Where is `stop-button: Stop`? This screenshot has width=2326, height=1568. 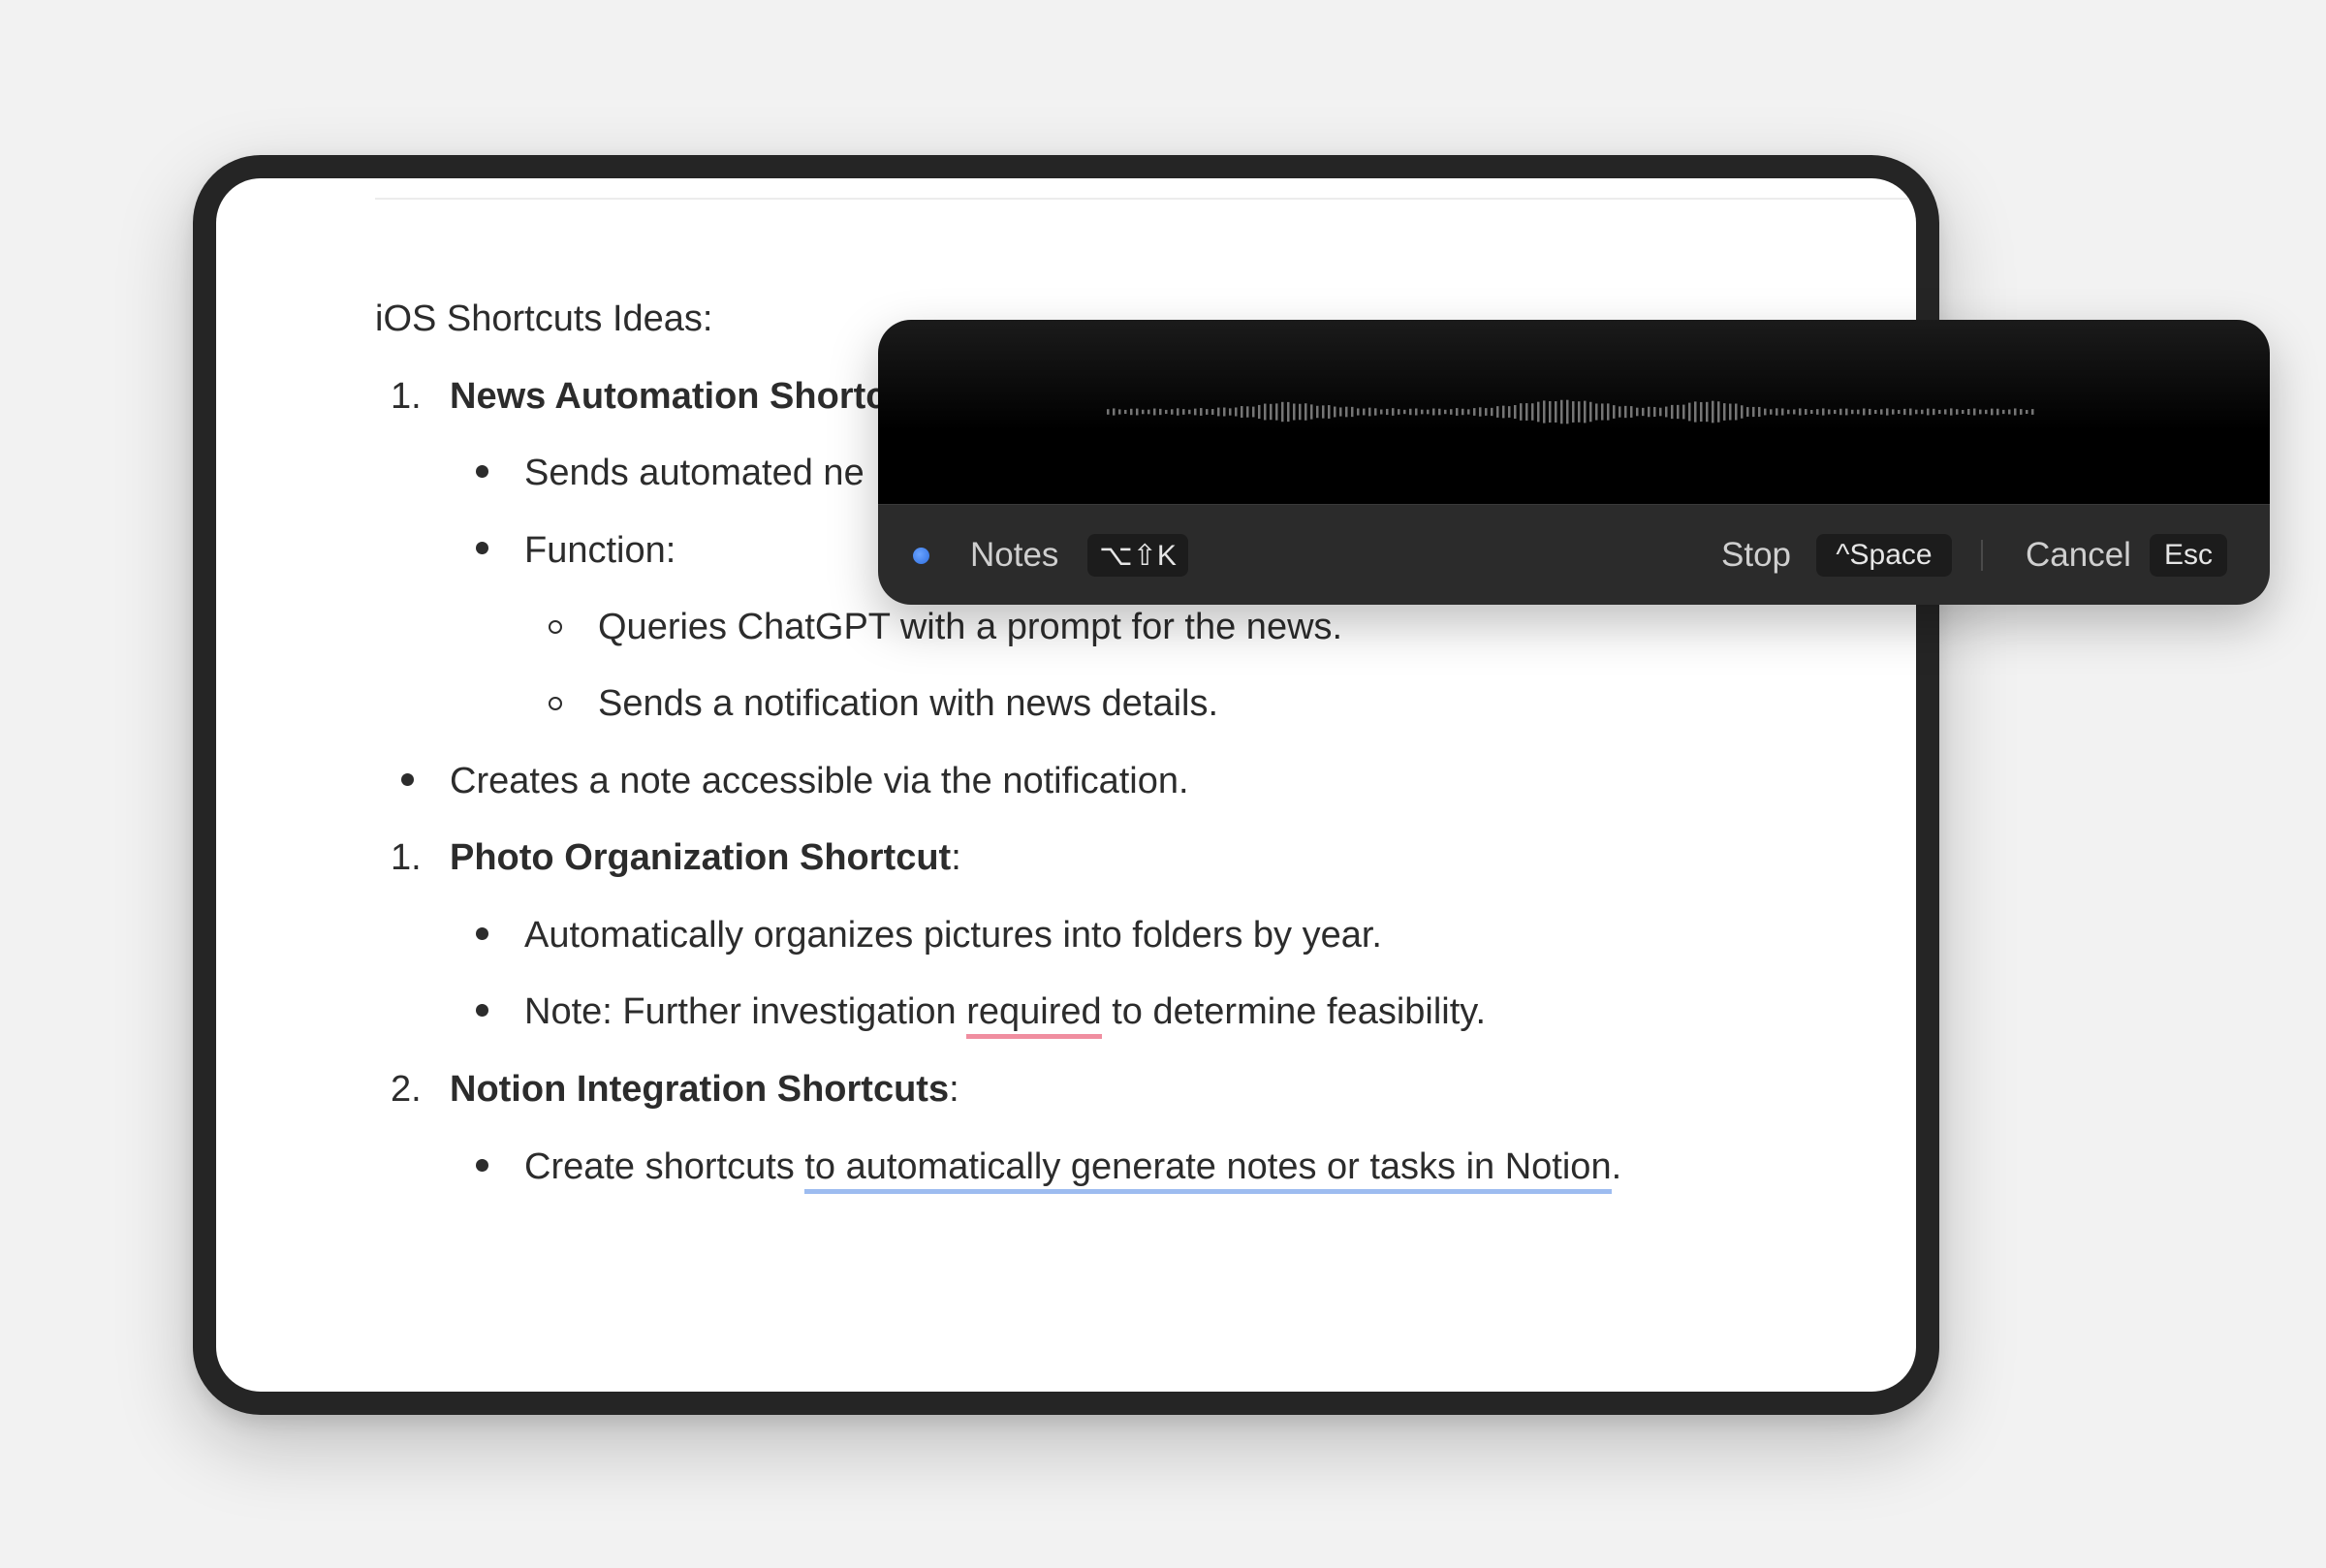 stop-button: Stop is located at coordinates (1756, 555).